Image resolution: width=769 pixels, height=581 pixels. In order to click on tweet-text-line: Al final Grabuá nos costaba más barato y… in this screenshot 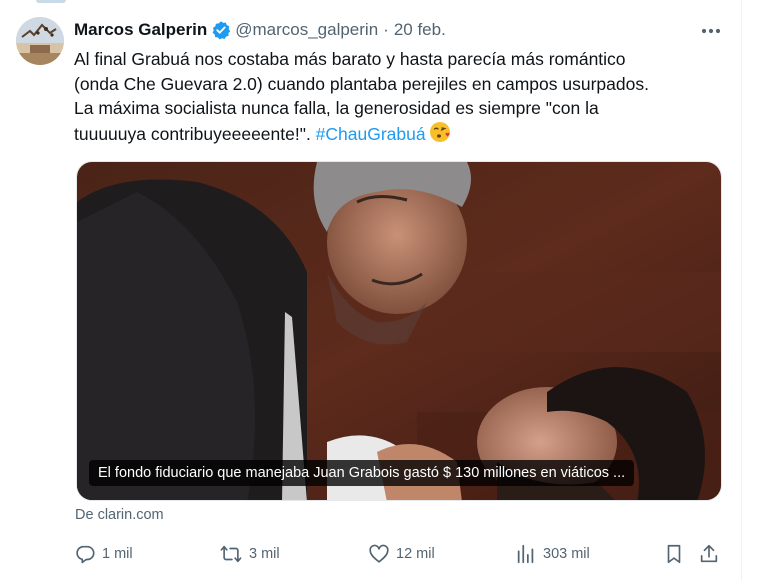, I will do `click(350, 59)`.